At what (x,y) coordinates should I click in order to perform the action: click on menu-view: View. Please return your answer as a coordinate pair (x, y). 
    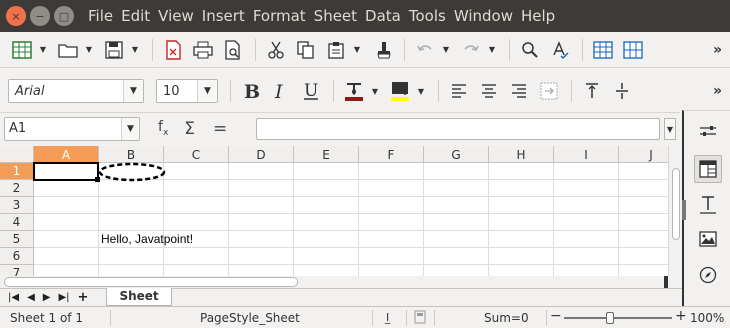
    Looking at the image, I should click on (176, 16).